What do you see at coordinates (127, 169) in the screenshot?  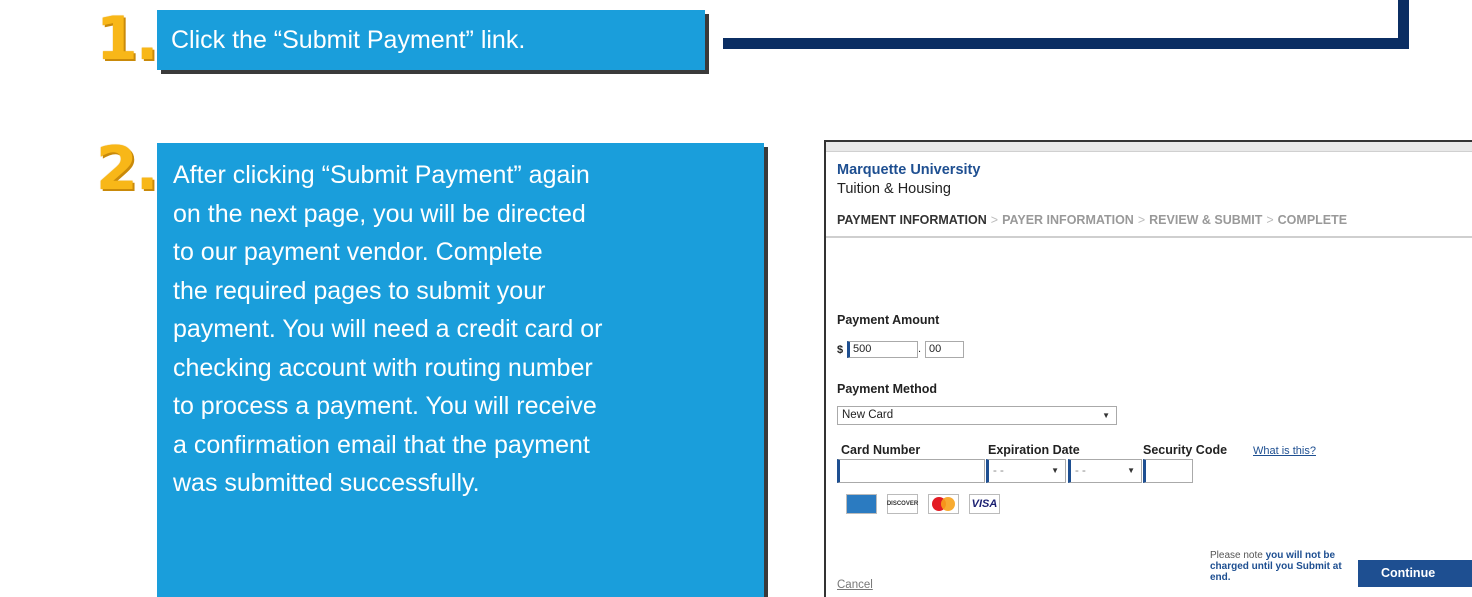 I see `step-2-number: 2.` at bounding box center [127, 169].